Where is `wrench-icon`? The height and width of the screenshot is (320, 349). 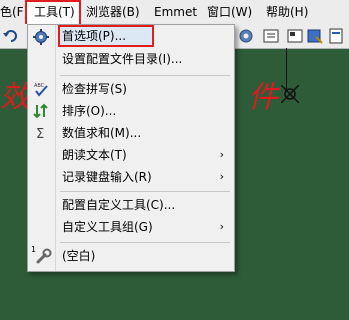
wrench-icon is located at coordinates (44, 256).